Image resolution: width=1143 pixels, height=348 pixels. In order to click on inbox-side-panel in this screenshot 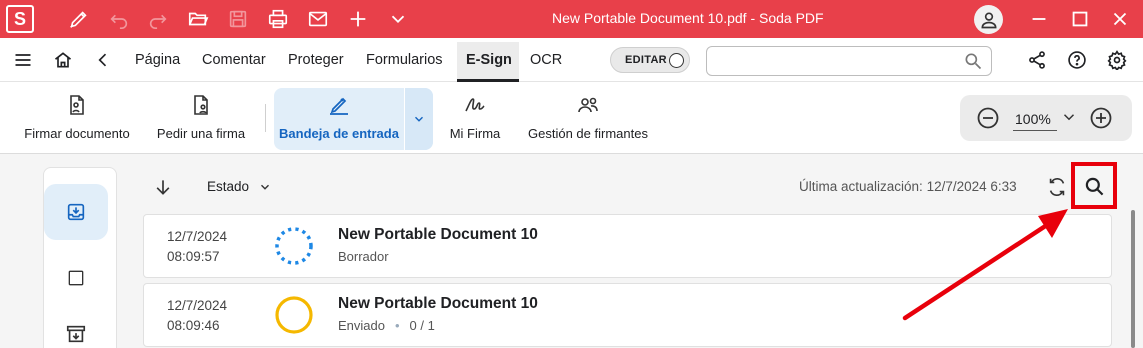, I will do `click(80, 257)`.